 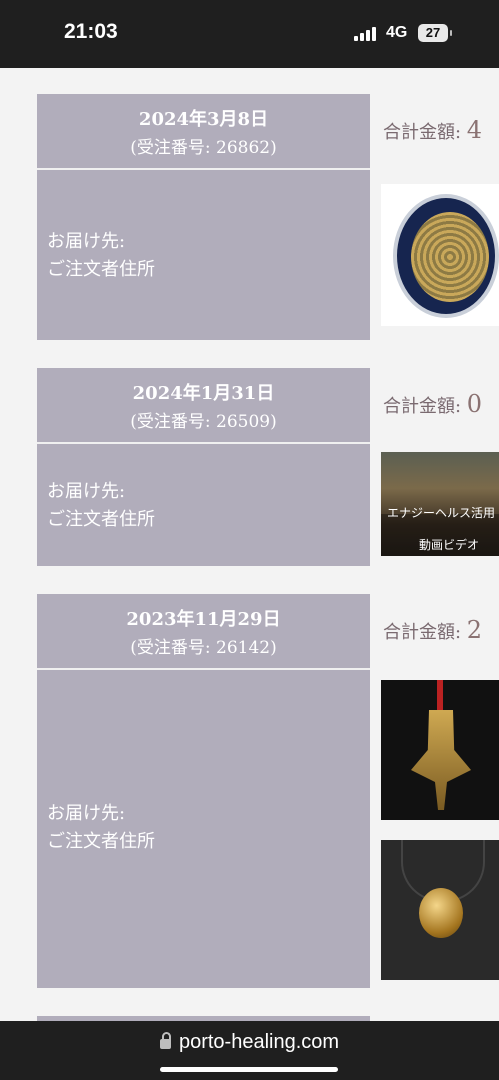 I want to click on total-value: 2, so click(x=474, y=630).